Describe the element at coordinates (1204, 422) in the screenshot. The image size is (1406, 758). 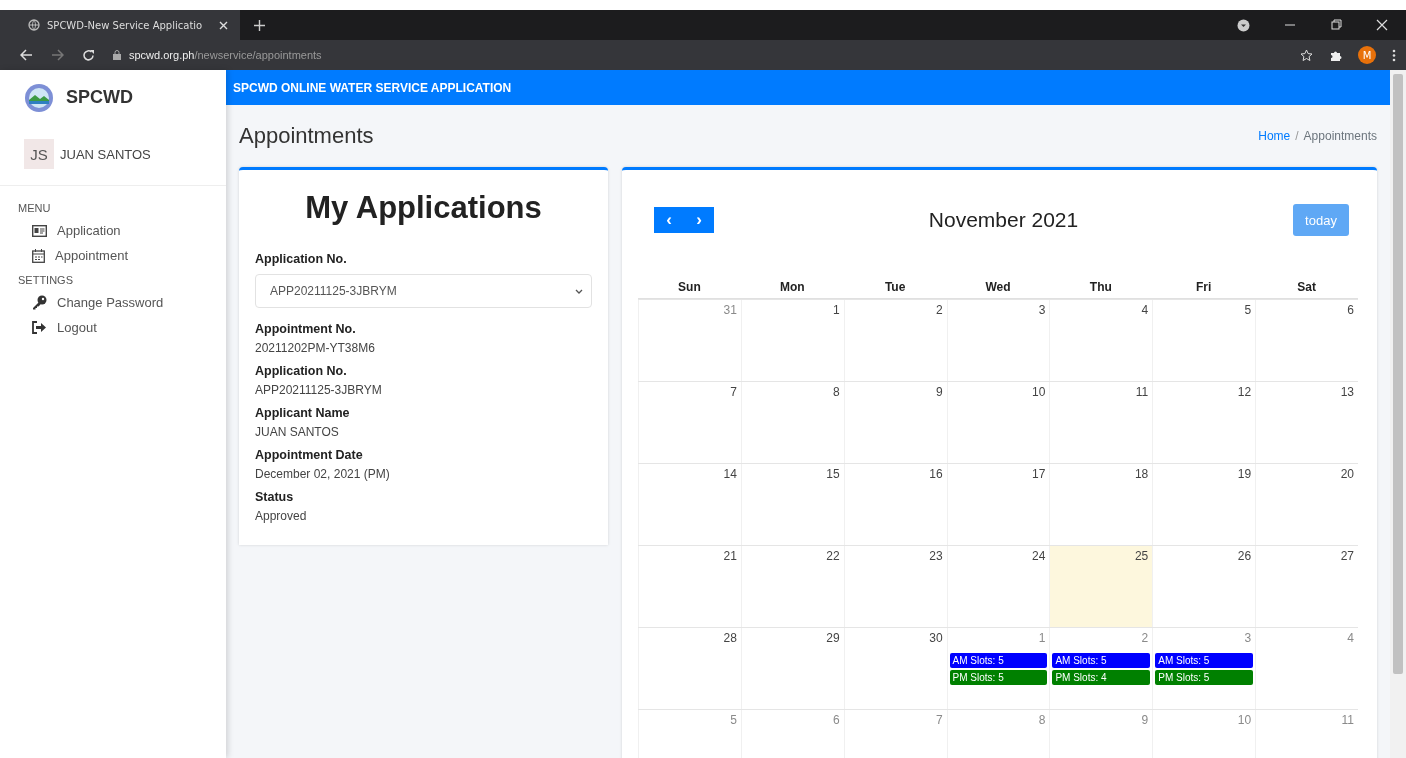
I see `day-cell: 12` at that location.